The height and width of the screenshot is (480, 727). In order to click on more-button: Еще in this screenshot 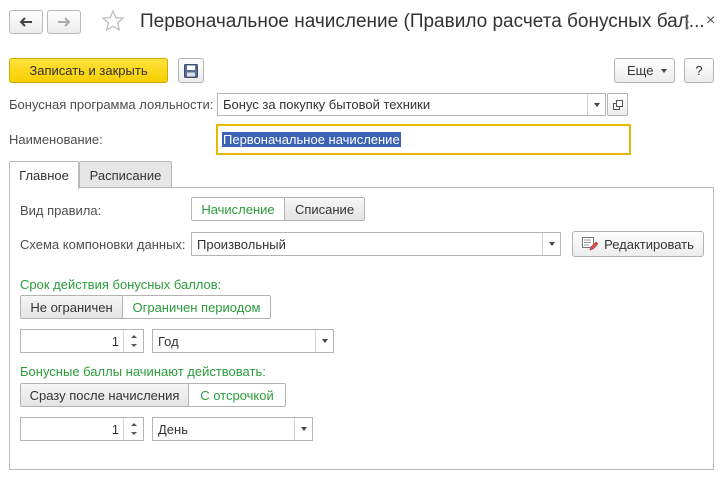, I will do `click(644, 70)`.